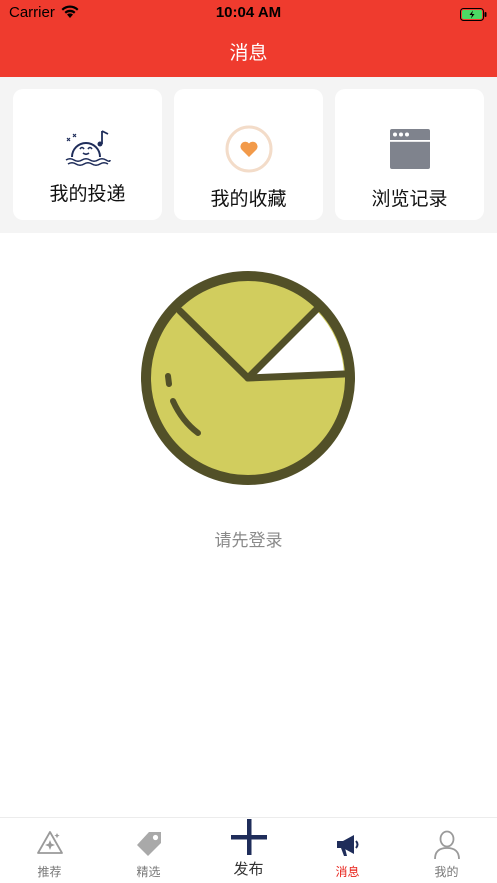 This screenshot has height=883, width=497. I want to click on status-bar: Carrier 10:04 AM, so click(248, 13).